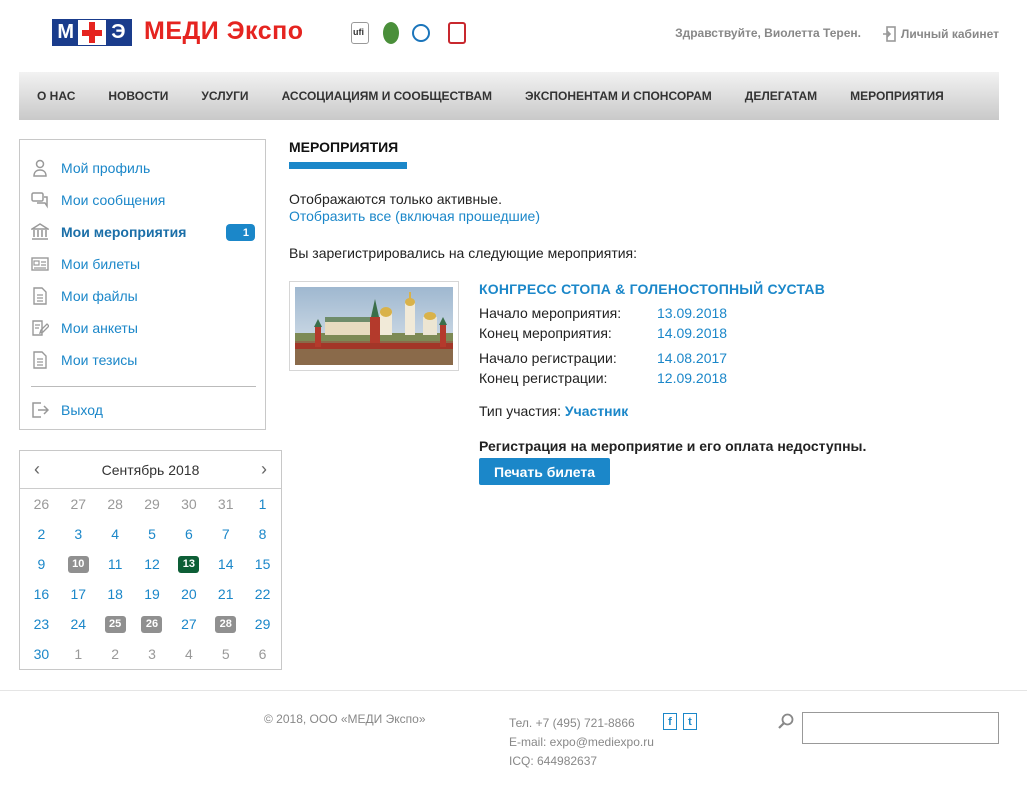  What do you see at coordinates (262, 534) in the screenshot?
I see `calendar-day: 8` at bounding box center [262, 534].